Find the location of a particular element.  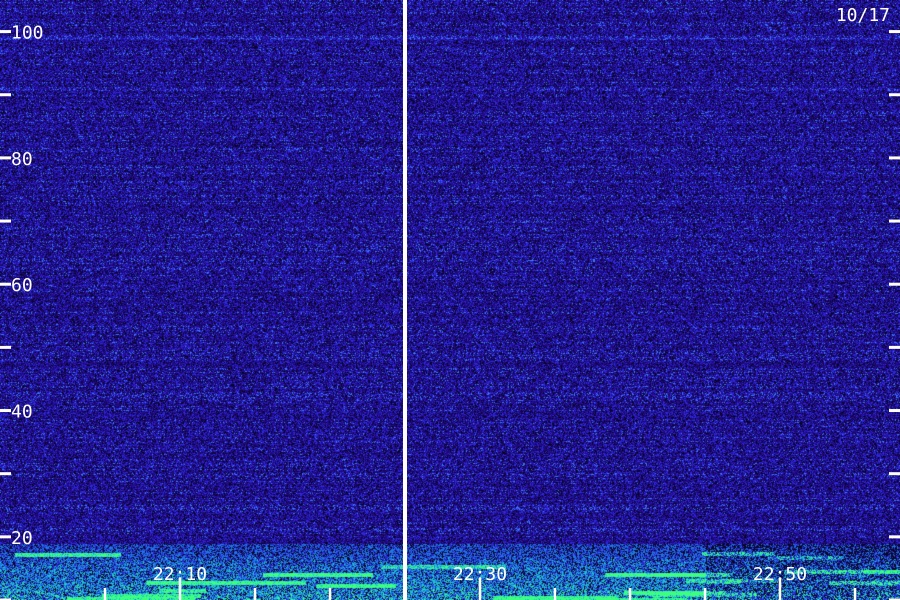

y-tick-label: 60 is located at coordinates (22, 285).